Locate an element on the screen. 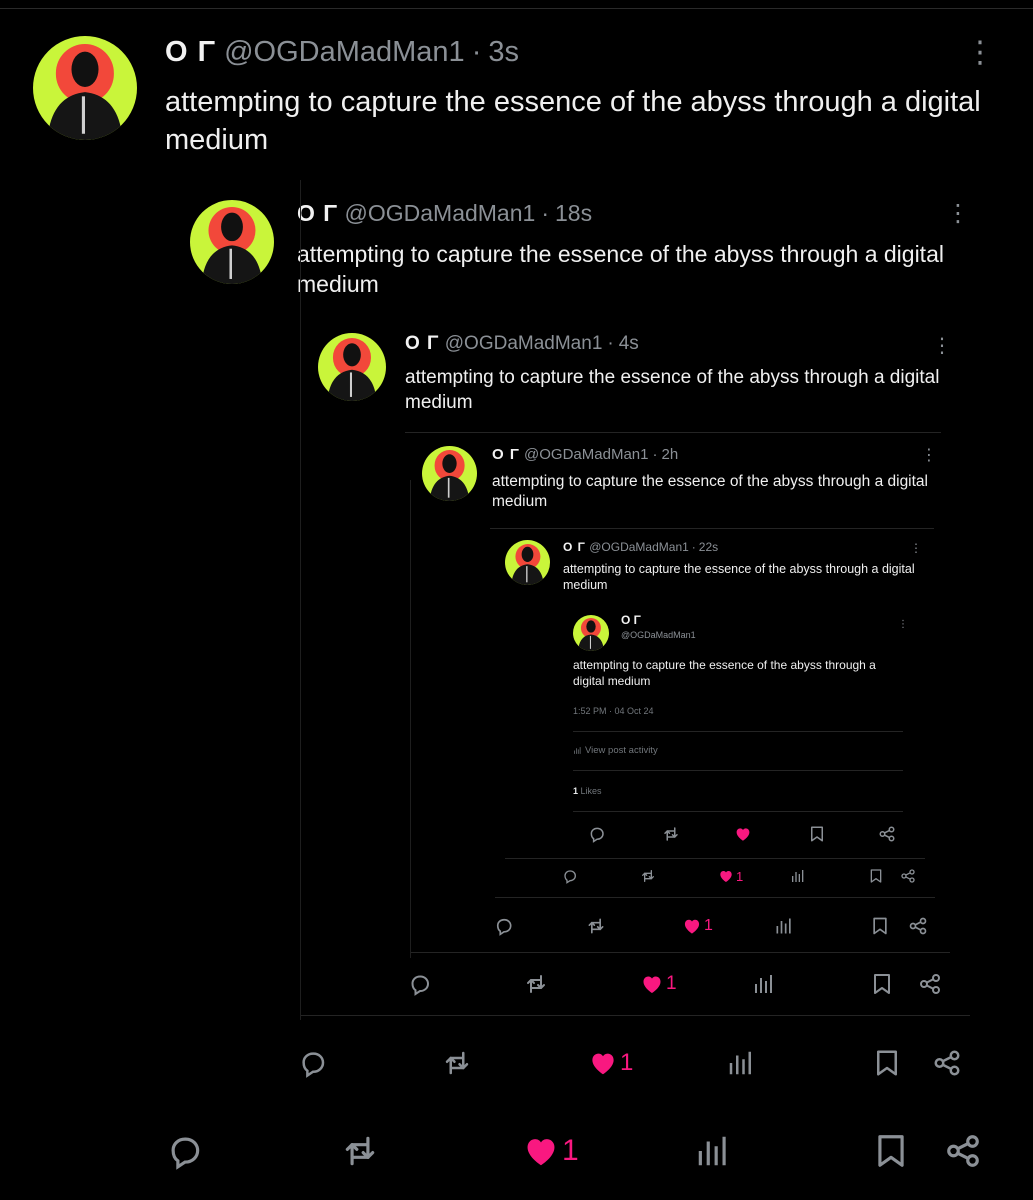  post-timestamp: 1:52 PM · 04 Oct 24 is located at coordinates (613, 711).